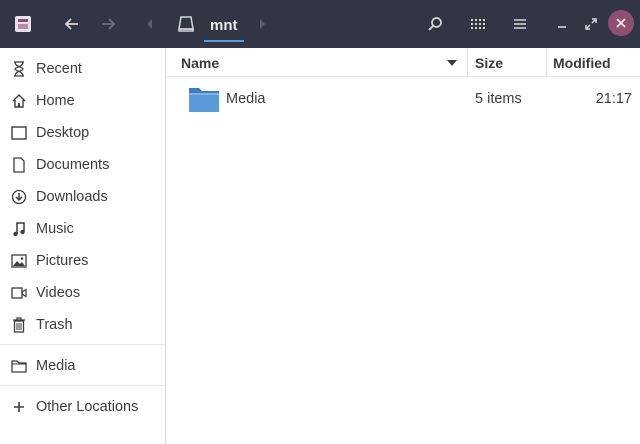 This screenshot has width=640, height=444. I want to click on path-button-current: mnt, so click(224, 26).